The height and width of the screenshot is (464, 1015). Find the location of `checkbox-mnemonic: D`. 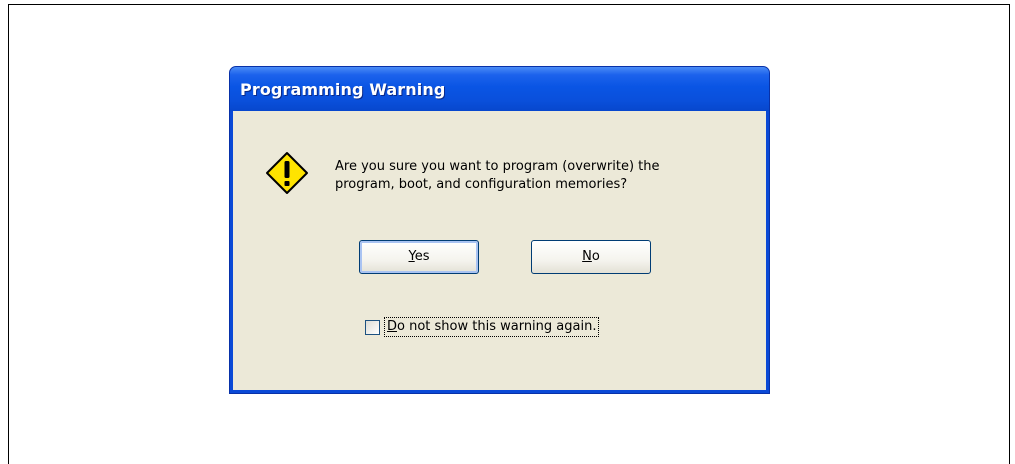

checkbox-mnemonic: D is located at coordinates (392, 326).